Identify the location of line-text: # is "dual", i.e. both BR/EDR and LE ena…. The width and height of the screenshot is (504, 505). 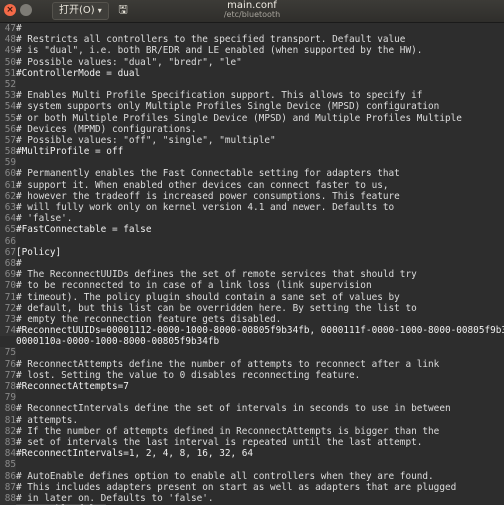
(219, 50).